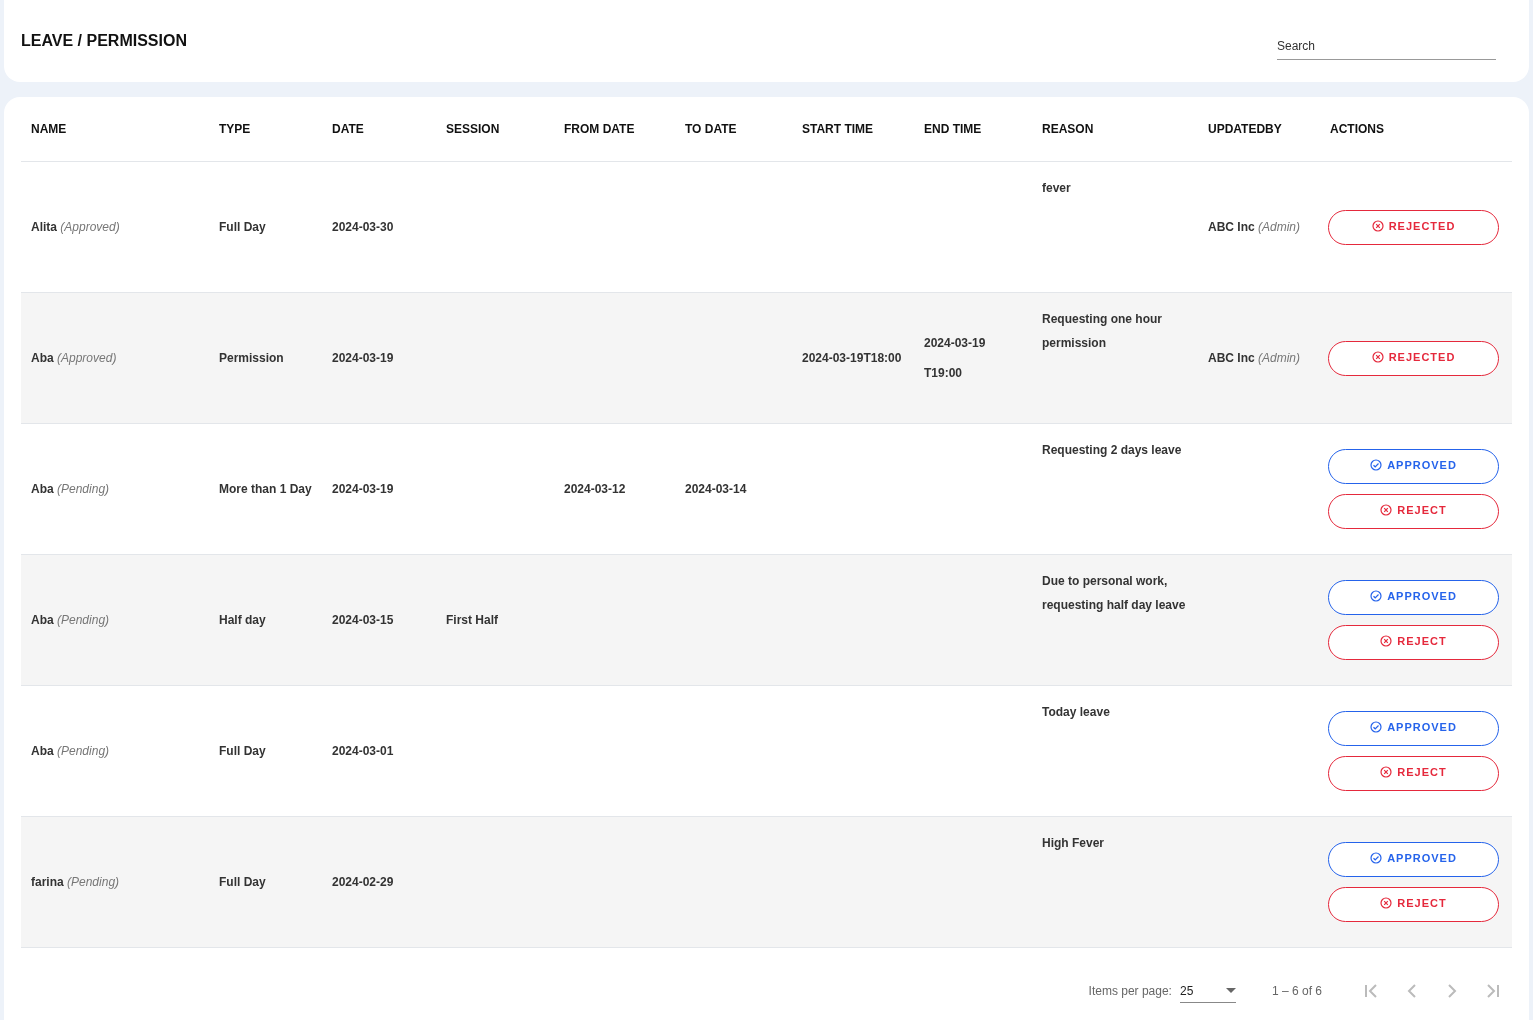 This screenshot has width=1533, height=1020. I want to click on column-header: NAME, so click(49, 129).